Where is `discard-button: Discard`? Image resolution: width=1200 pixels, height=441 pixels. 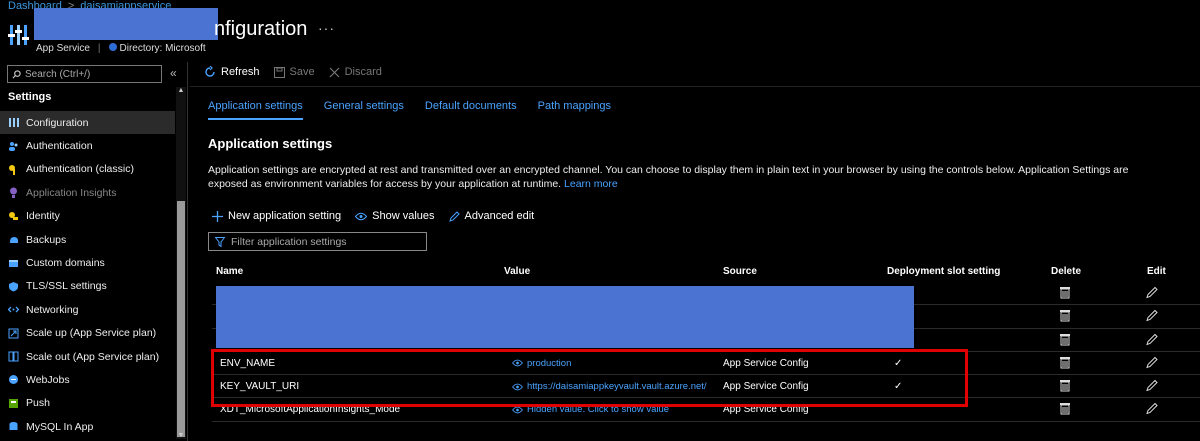 discard-button: Discard is located at coordinates (355, 72).